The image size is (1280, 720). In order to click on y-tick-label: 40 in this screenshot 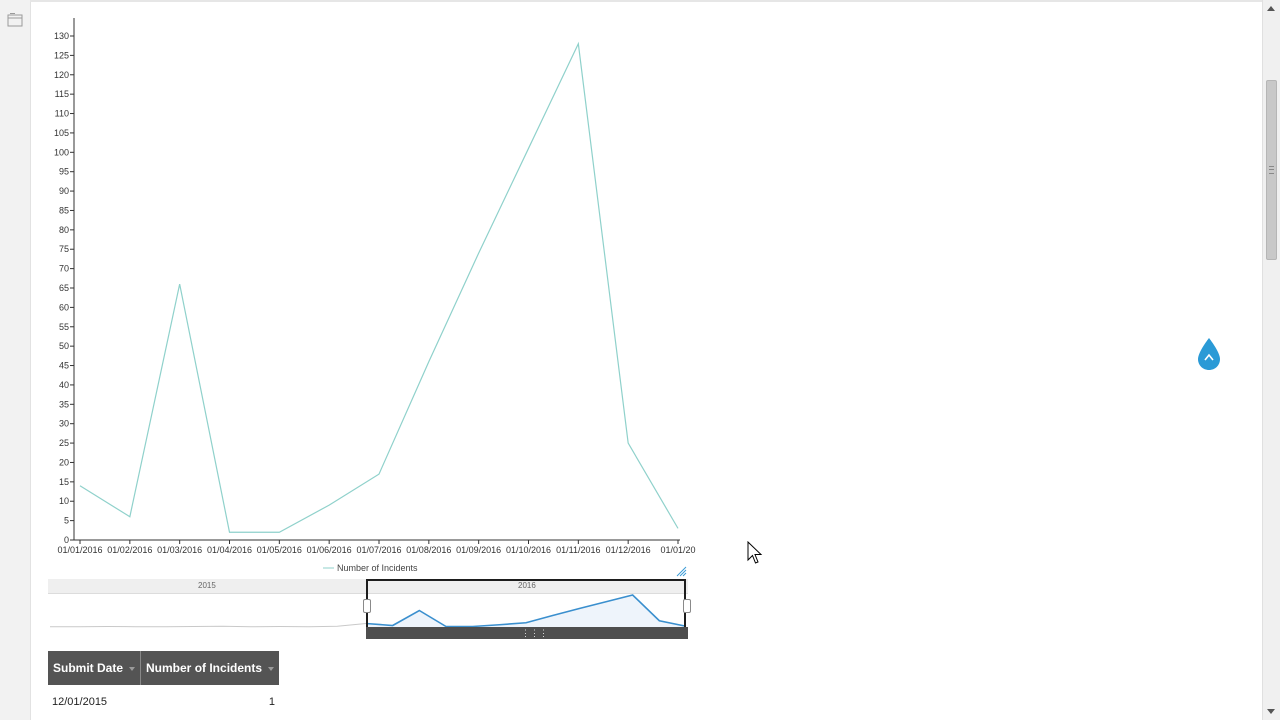, I will do `click(64, 385)`.